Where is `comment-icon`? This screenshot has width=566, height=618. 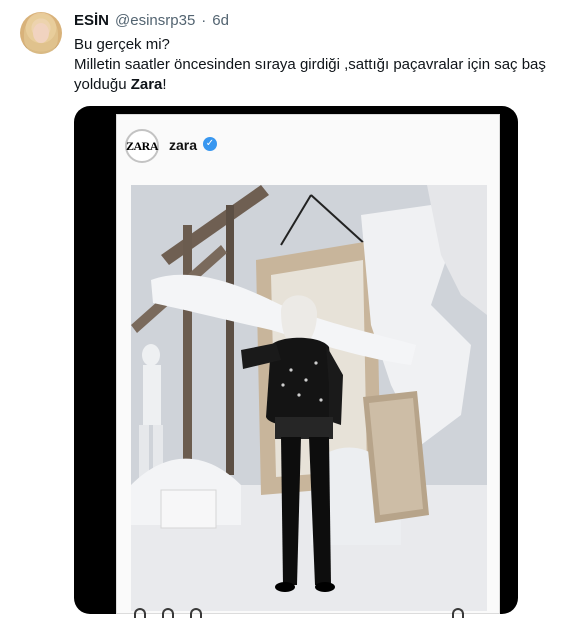 comment-icon is located at coordinates (168, 613).